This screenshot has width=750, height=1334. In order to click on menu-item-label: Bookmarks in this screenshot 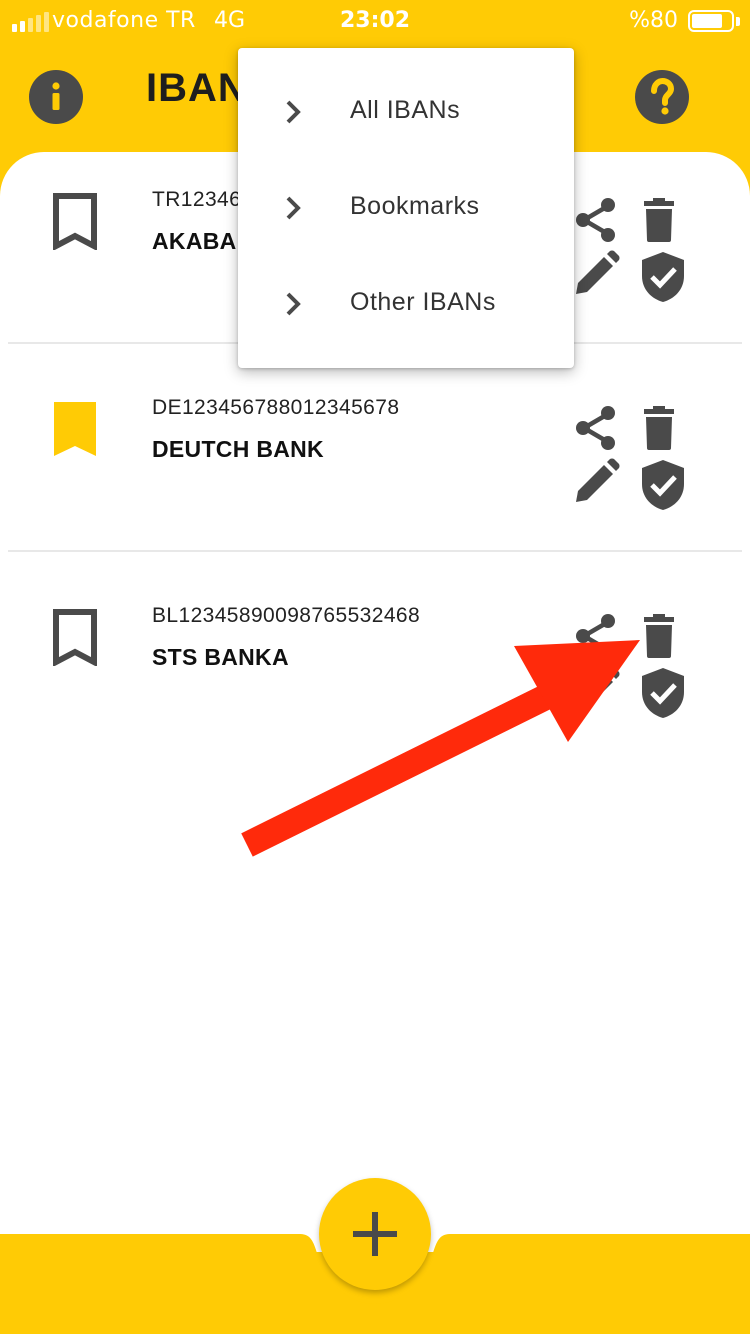, I will do `click(415, 206)`.